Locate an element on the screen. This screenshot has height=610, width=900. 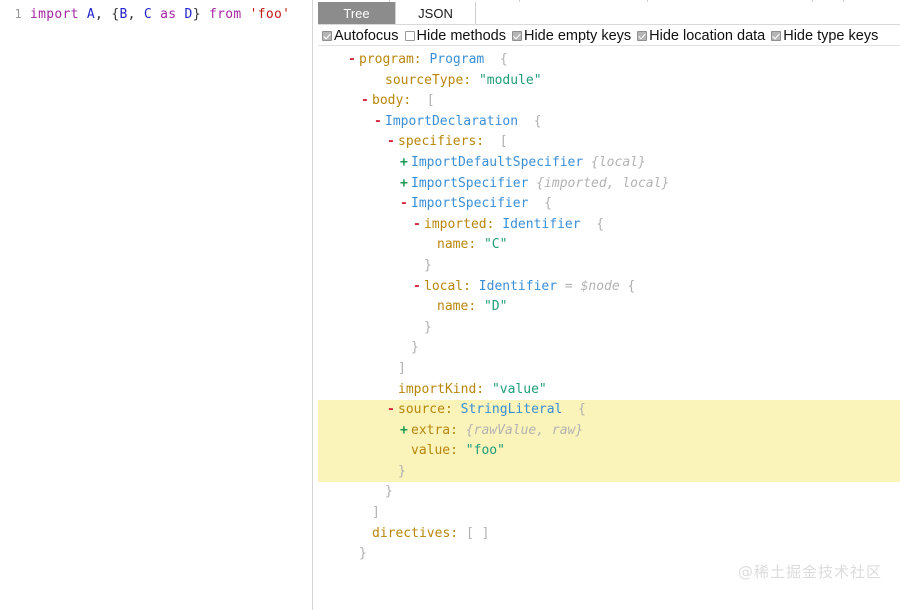
tree-row: - program: Program { is located at coordinates (609, 60).